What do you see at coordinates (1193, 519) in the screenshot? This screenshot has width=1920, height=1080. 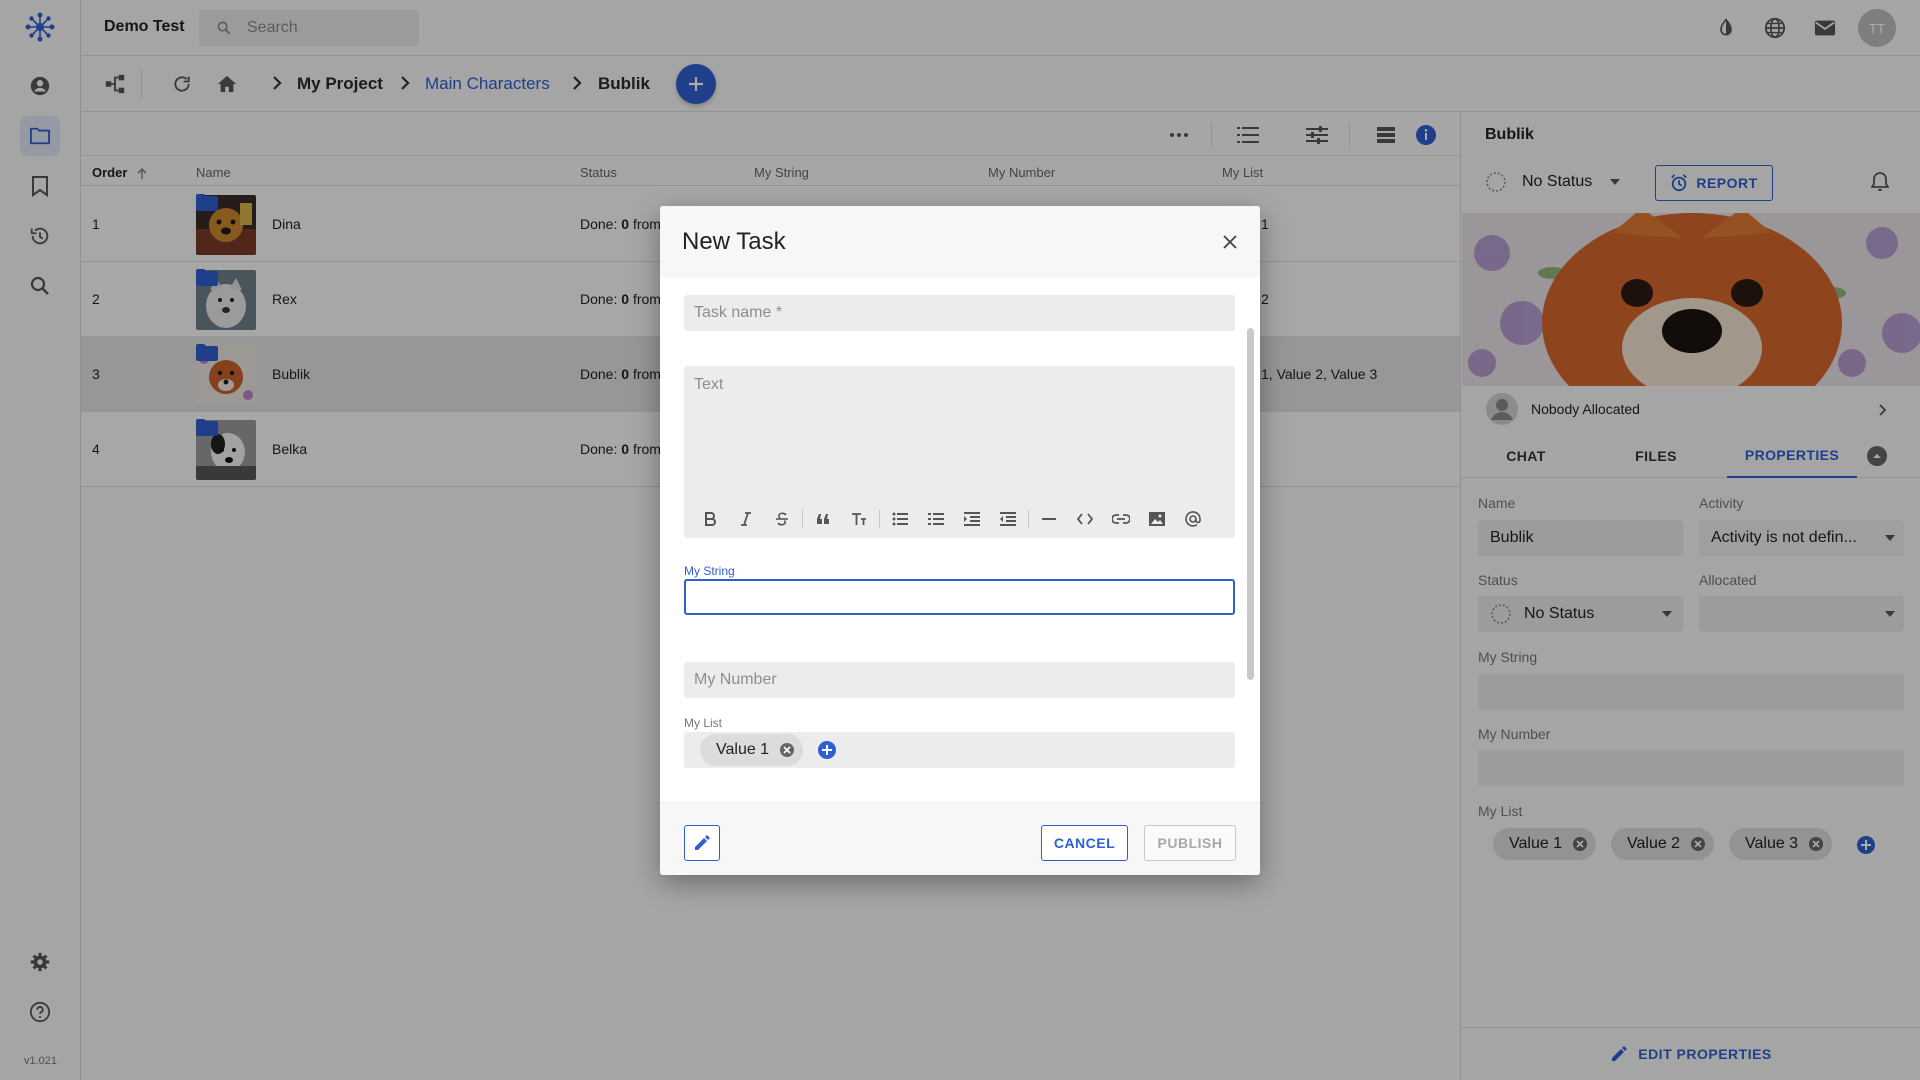 I see `mention-at-icon` at bounding box center [1193, 519].